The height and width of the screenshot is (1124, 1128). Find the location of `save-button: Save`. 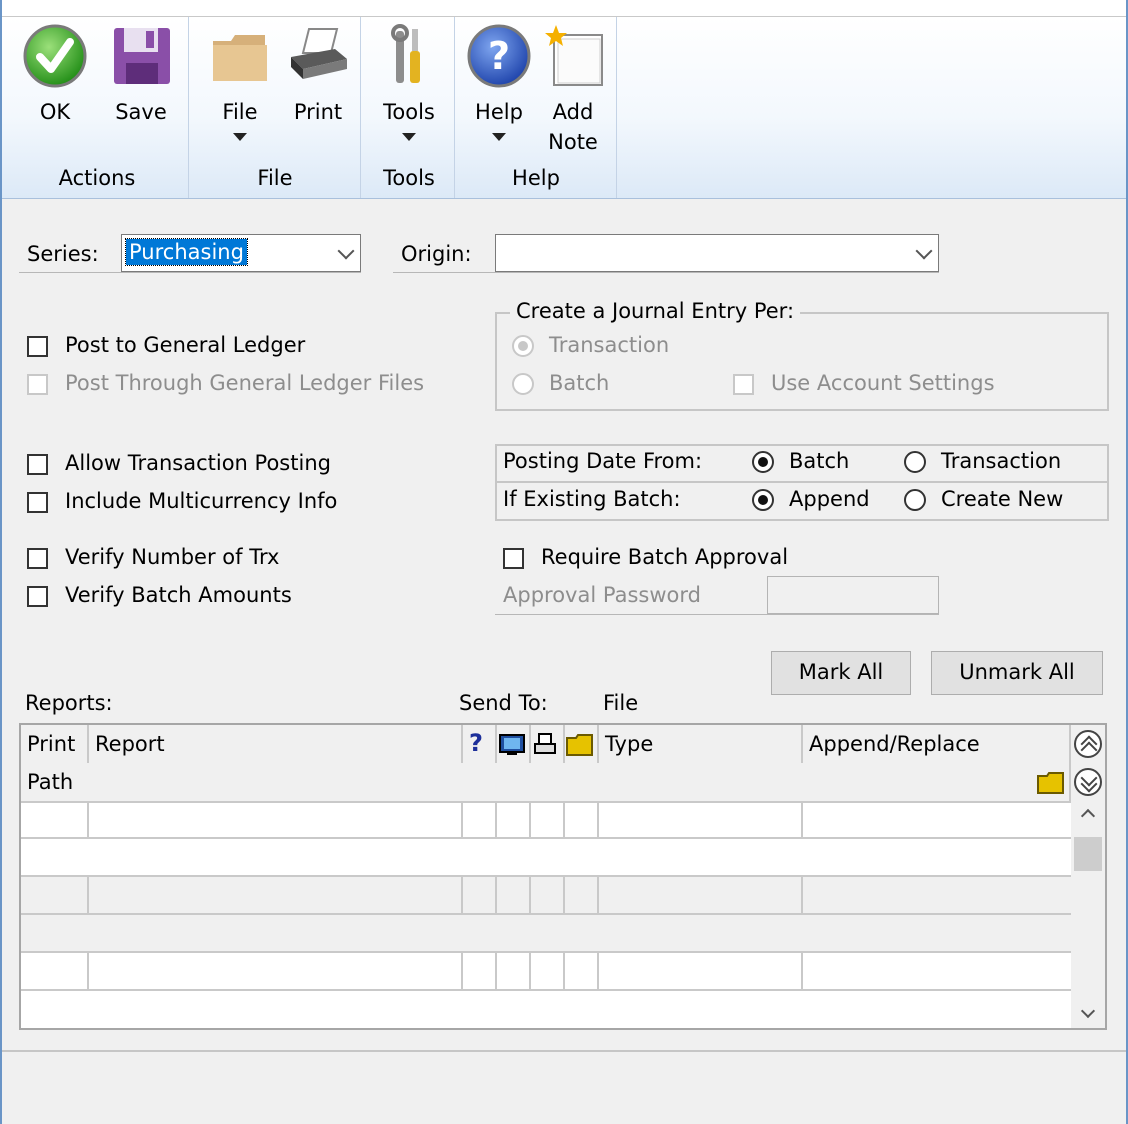

save-button: Save is located at coordinates (141, 75).